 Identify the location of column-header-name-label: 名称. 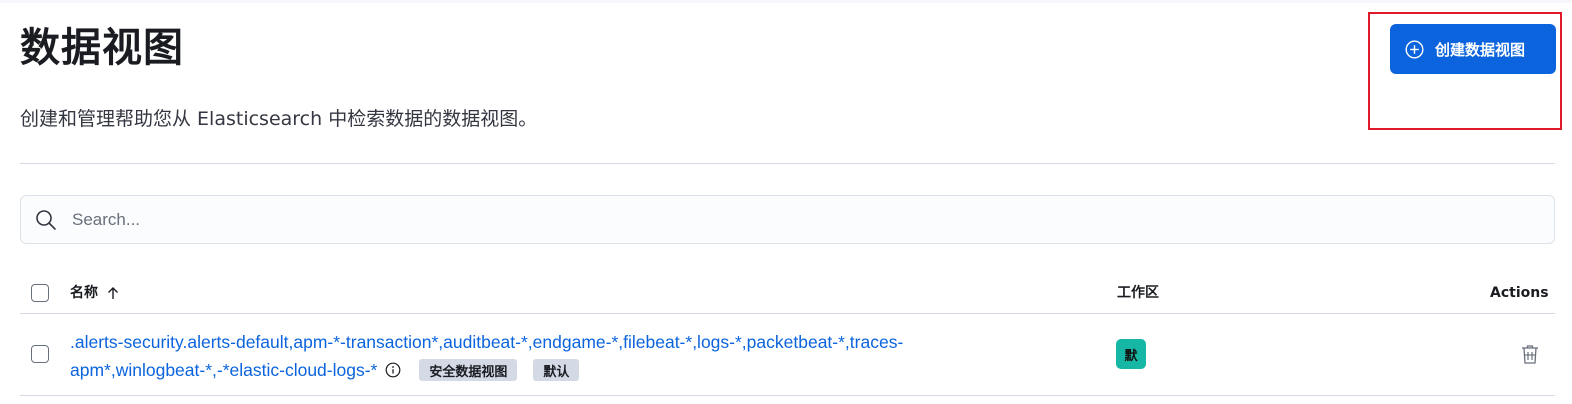
(84, 293).